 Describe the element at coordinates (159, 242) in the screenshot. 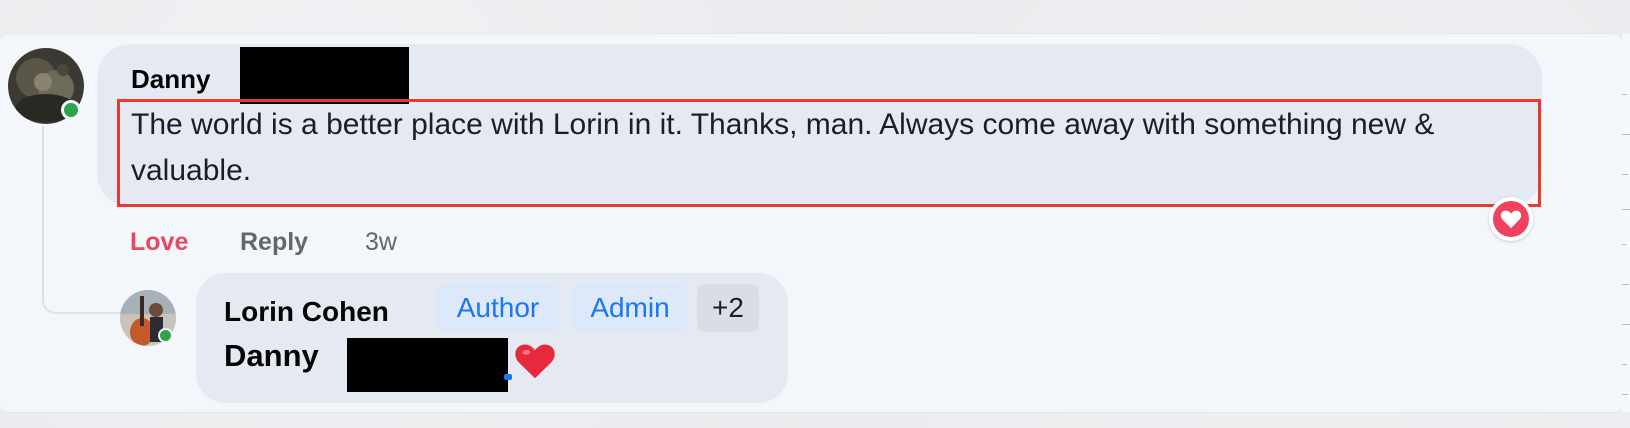

I see `love-reaction-button: Love` at that location.